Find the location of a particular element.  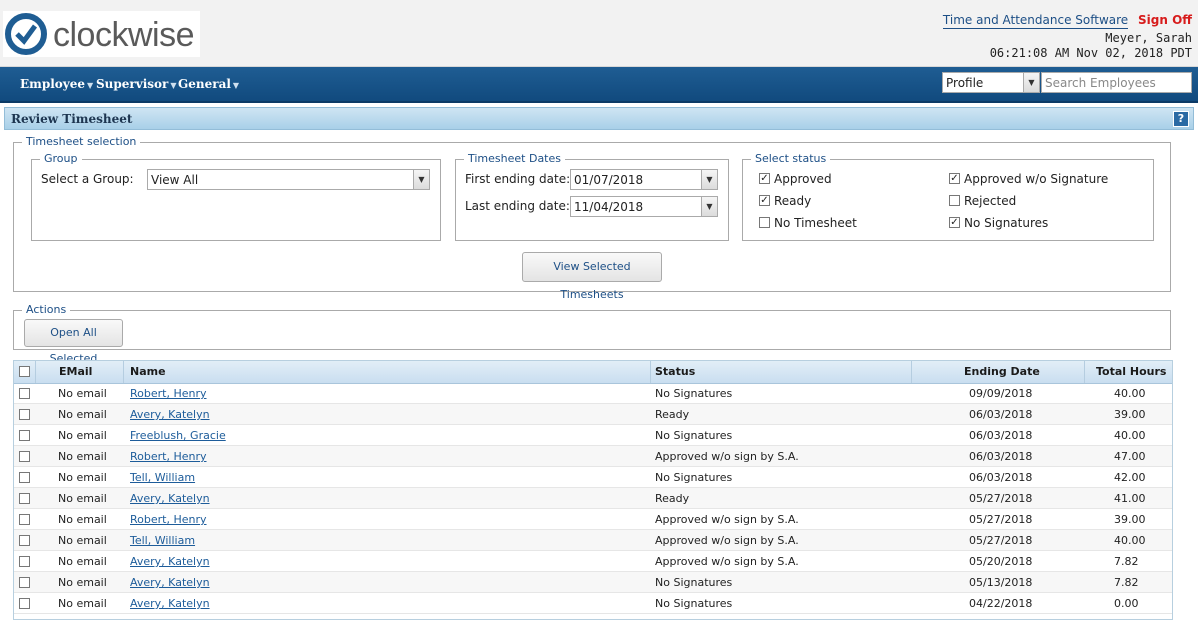

help-icon: ? is located at coordinates (1181, 119).